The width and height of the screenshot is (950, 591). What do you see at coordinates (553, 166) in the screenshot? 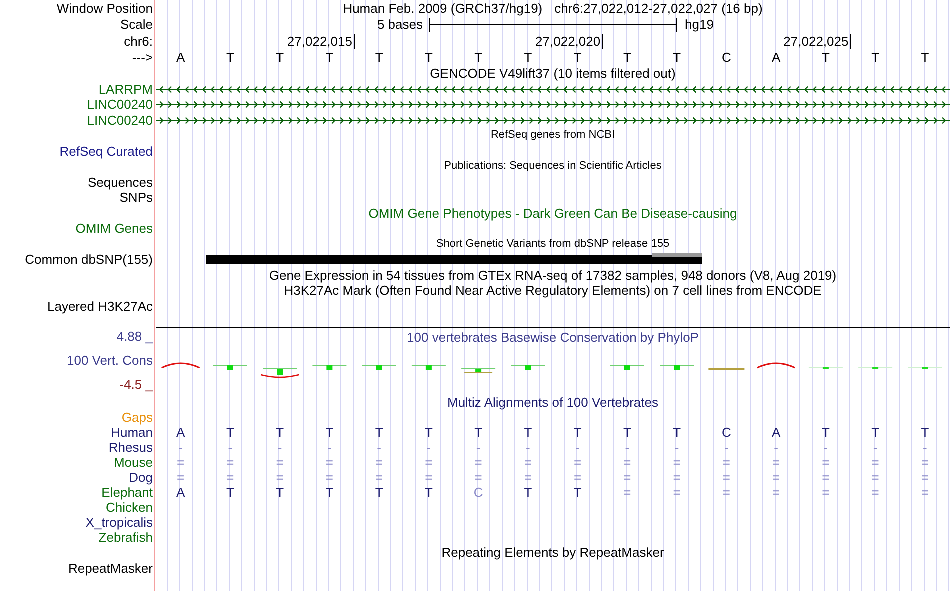
I see `track-title: Publications: Sequences in Scientific Articles` at bounding box center [553, 166].